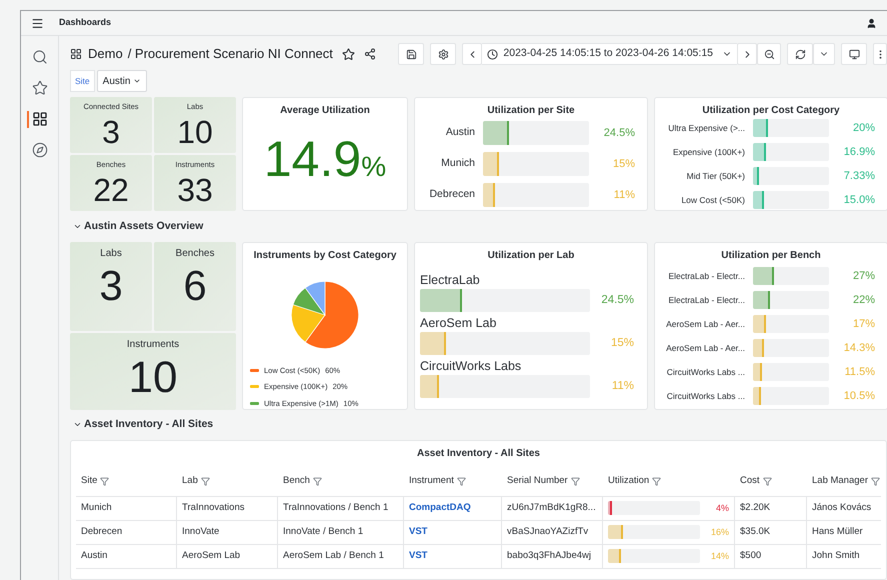 The width and height of the screenshot is (887, 580). Describe the element at coordinates (230, 54) in the screenshot. I see `dashboard-title: / Procurement Scenario NI Connect` at that location.